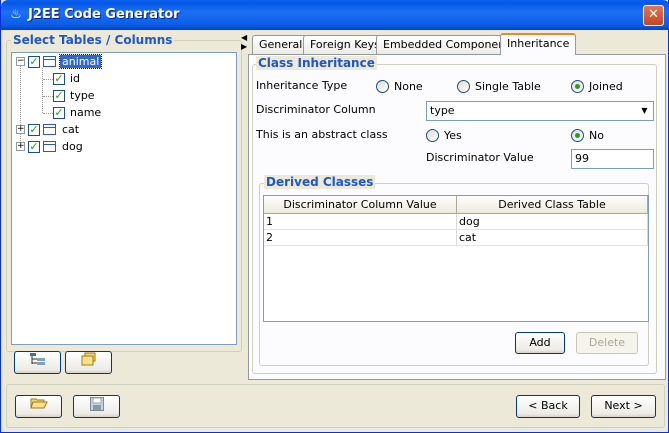 The image size is (669, 433). Describe the element at coordinates (16, 14) in the screenshot. I see `java-cup-icon: ♨` at that location.